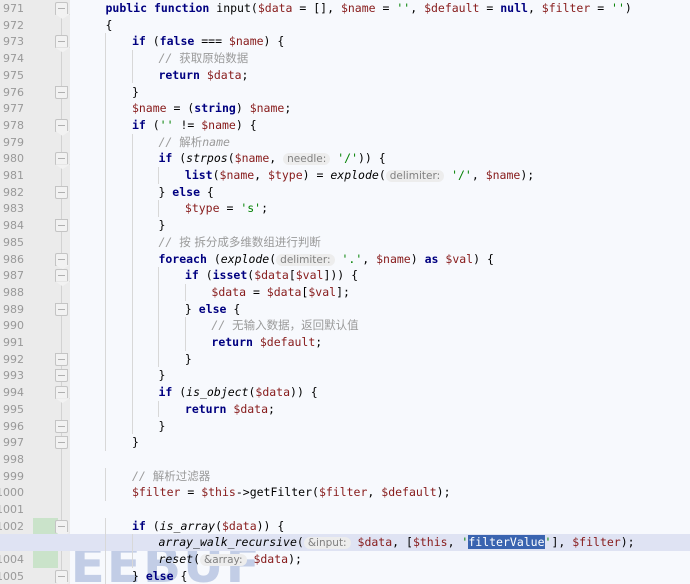 This screenshot has width=690, height=584. What do you see at coordinates (12, 426) in the screenshot?
I see `line-number: 996` at bounding box center [12, 426].